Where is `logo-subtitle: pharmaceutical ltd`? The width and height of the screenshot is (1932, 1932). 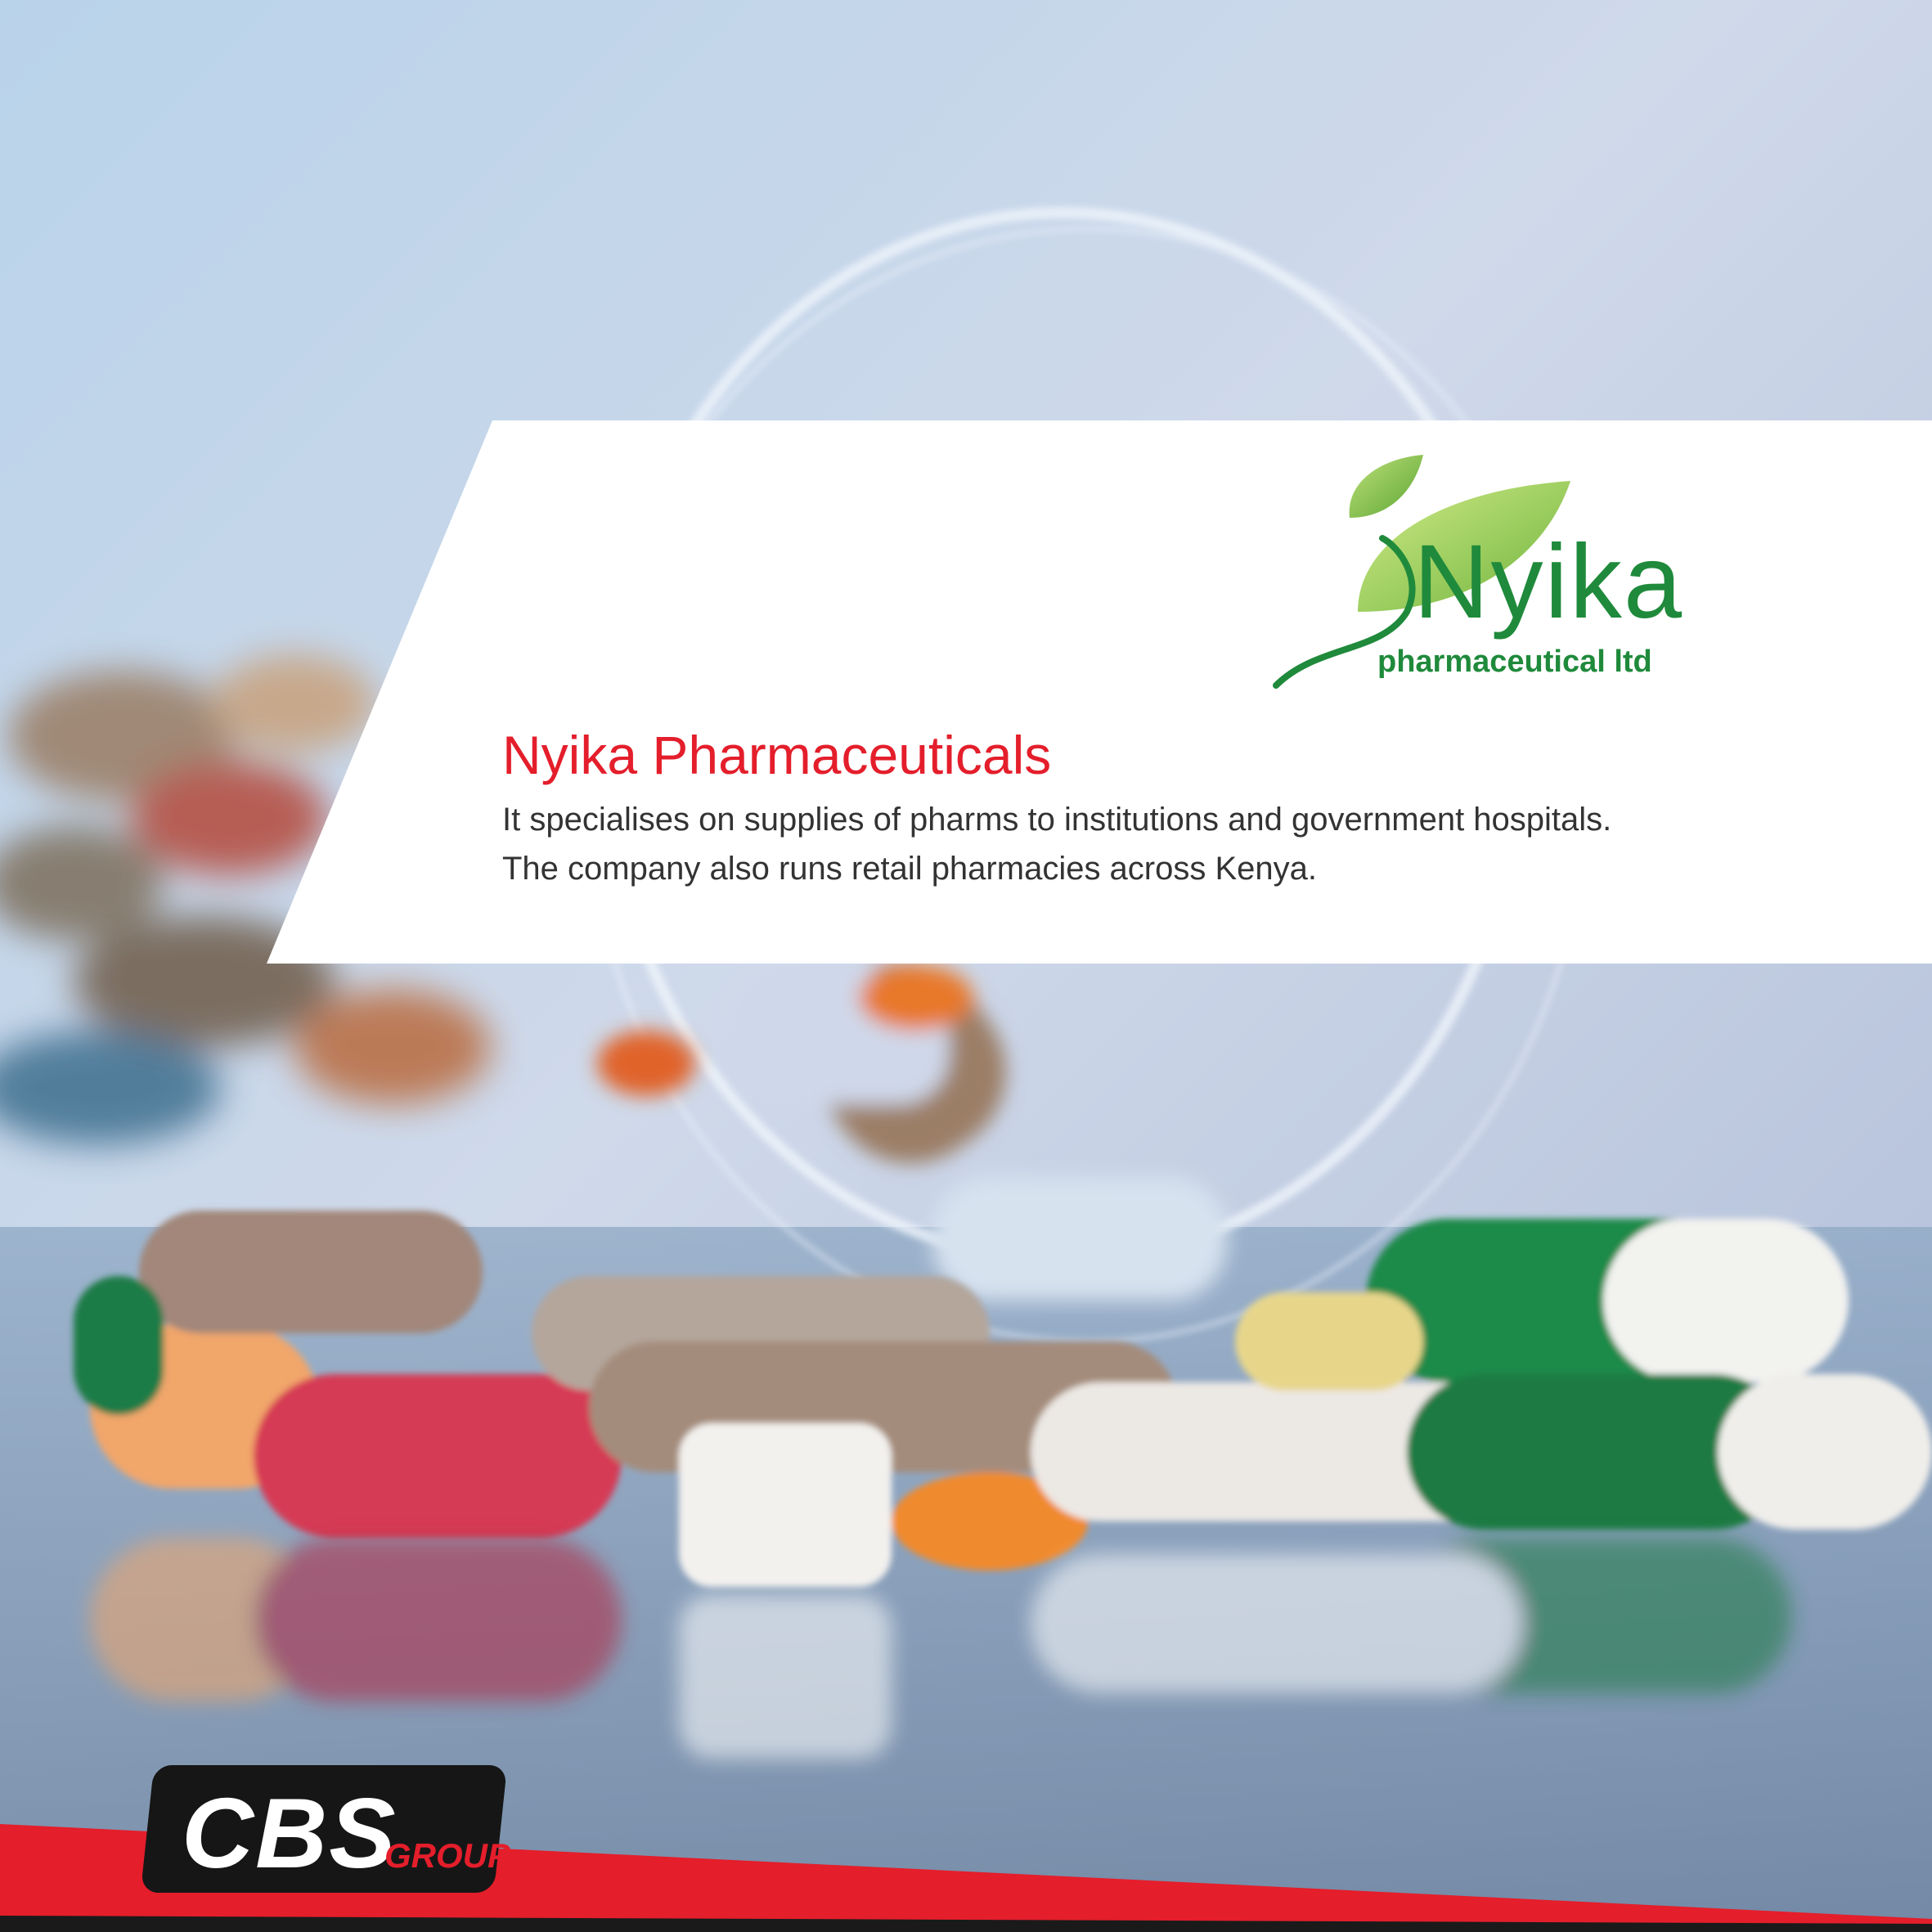 logo-subtitle: pharmaceutical ltd is located at coordinates (1515, 662).